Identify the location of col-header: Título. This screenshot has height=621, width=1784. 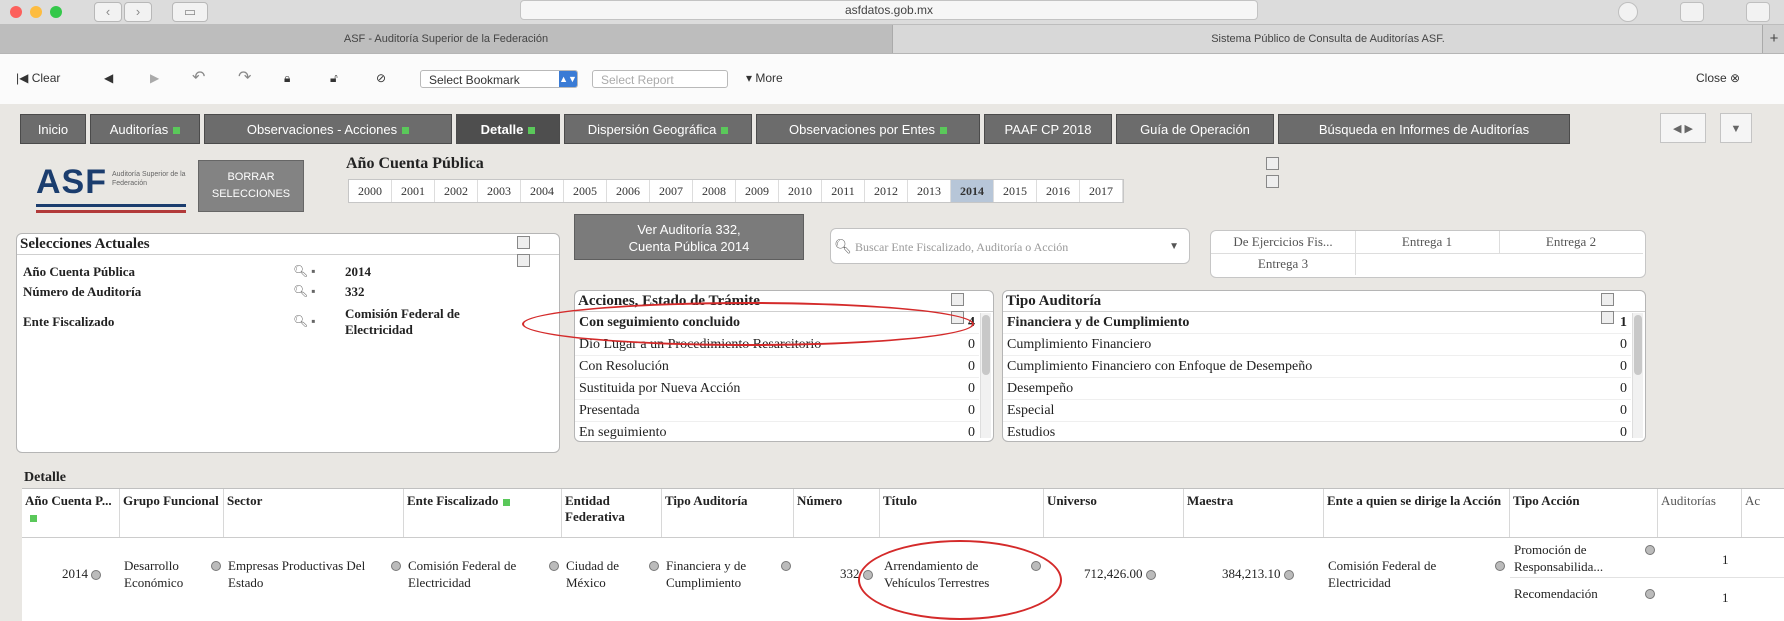
(962, 513).